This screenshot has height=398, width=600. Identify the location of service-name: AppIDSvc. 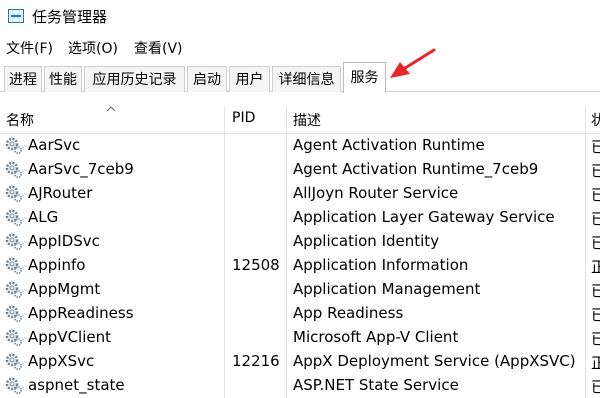
(64, 241).